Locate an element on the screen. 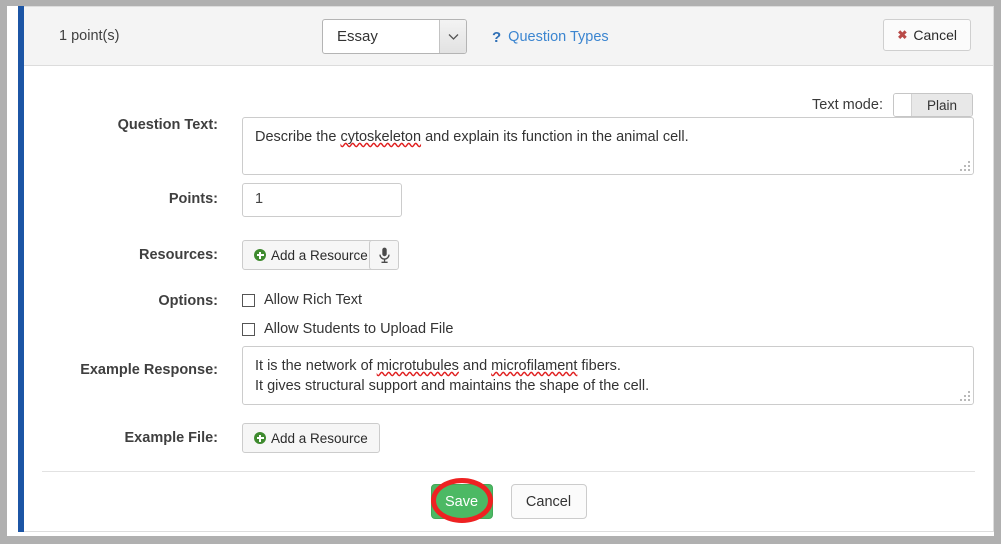  resources-label: Resources: is located at coordinates (178, 255).